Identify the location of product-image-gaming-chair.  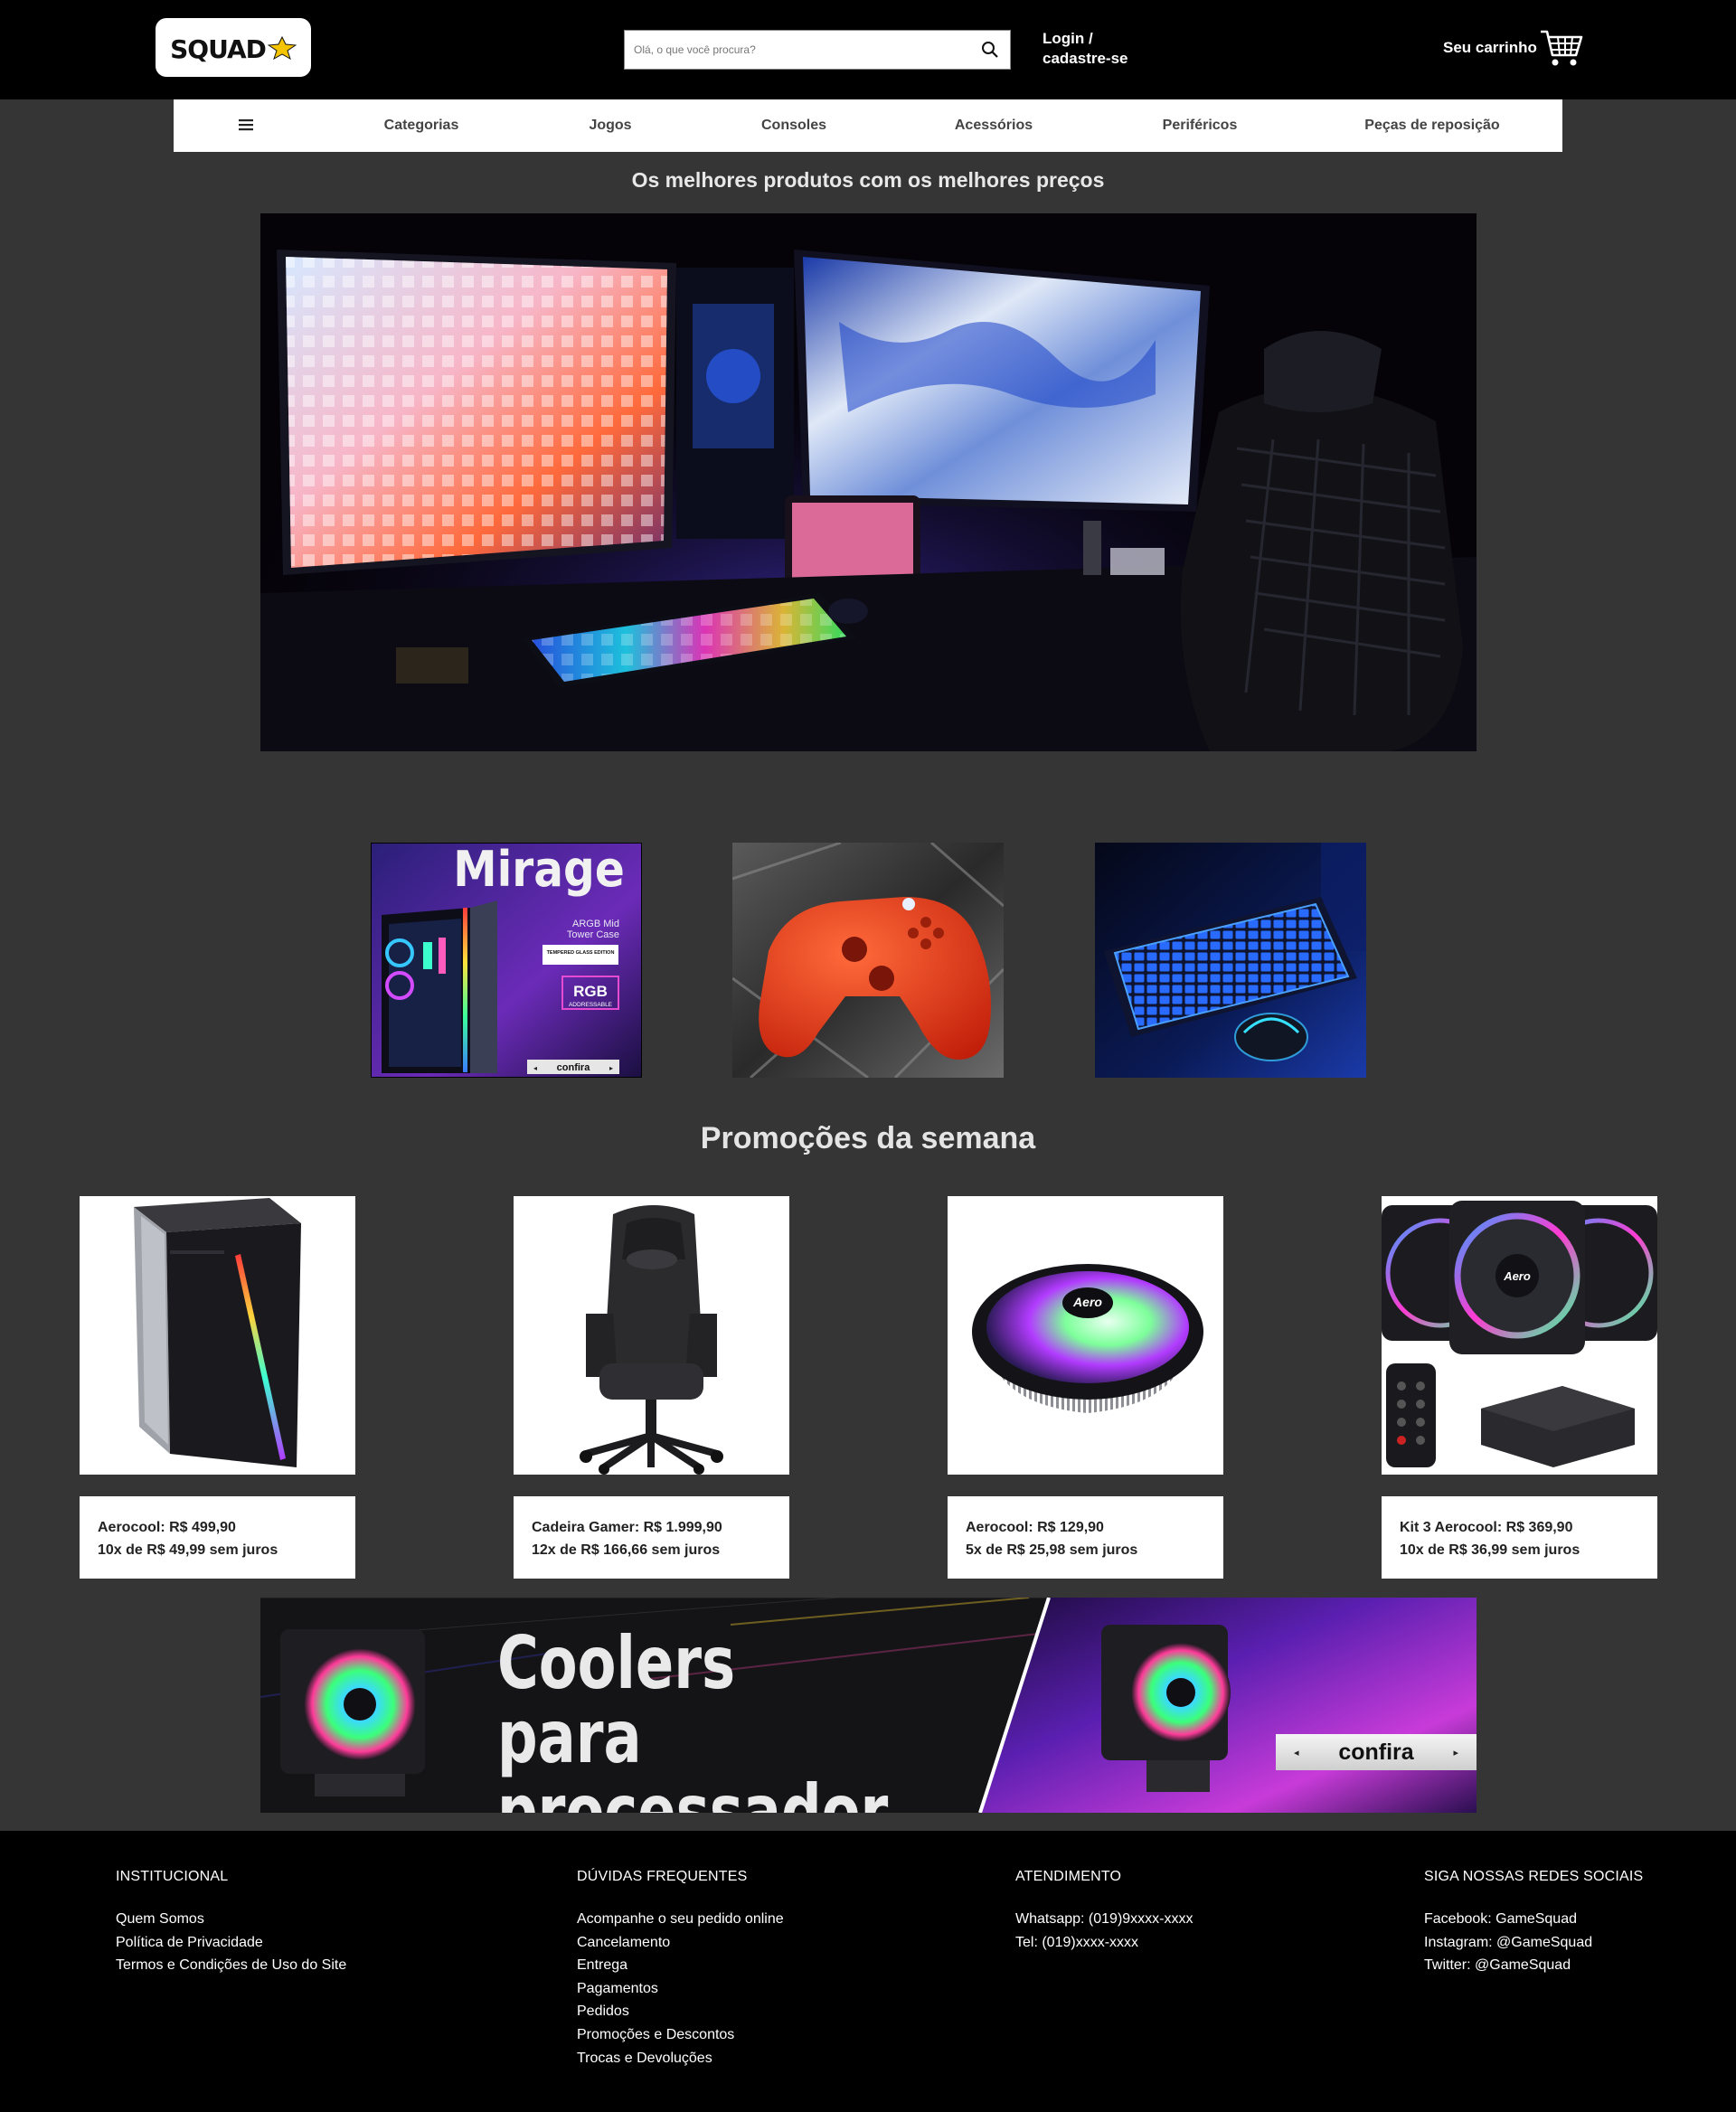
(652, 1335).